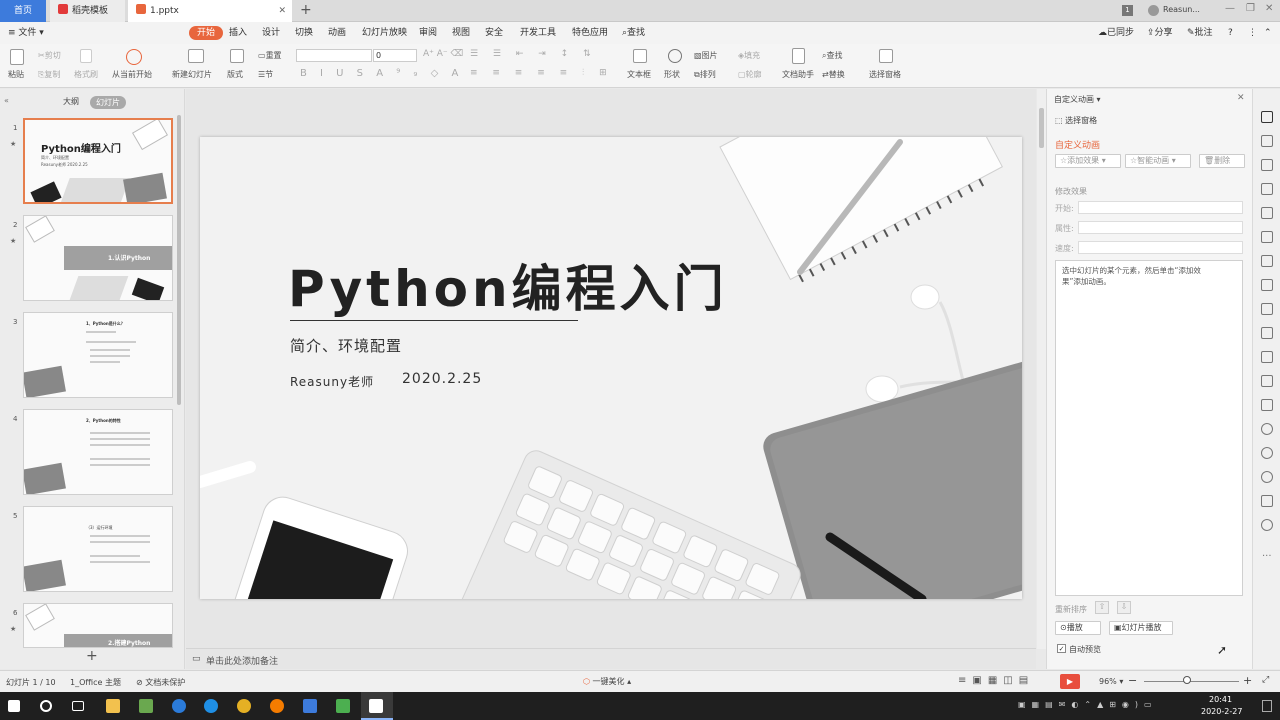 This screenshot has height=720, width=1280. What do you see at coordinates (533, 54) in the screenshot?
I see `paragraph-list-icons: ☰ ☰ ⇤ ⇥ ↕ ⇅` at bounding box center [533, 54].